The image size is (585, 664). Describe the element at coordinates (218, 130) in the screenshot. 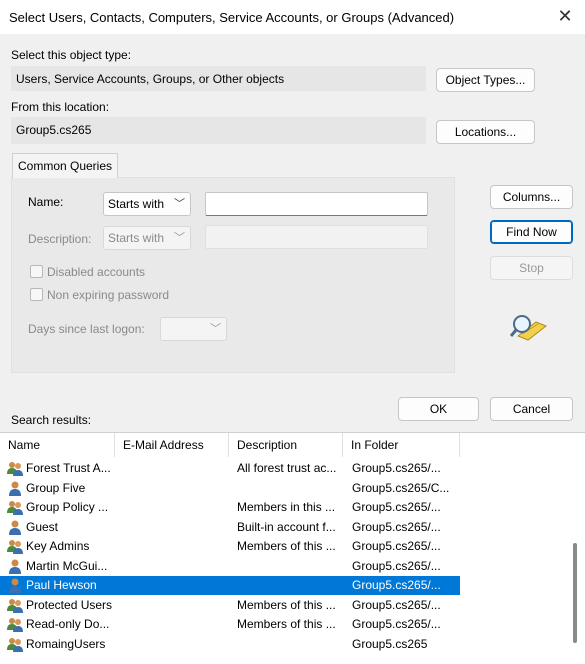

I see `location-field: Group5.cs265` at that location.